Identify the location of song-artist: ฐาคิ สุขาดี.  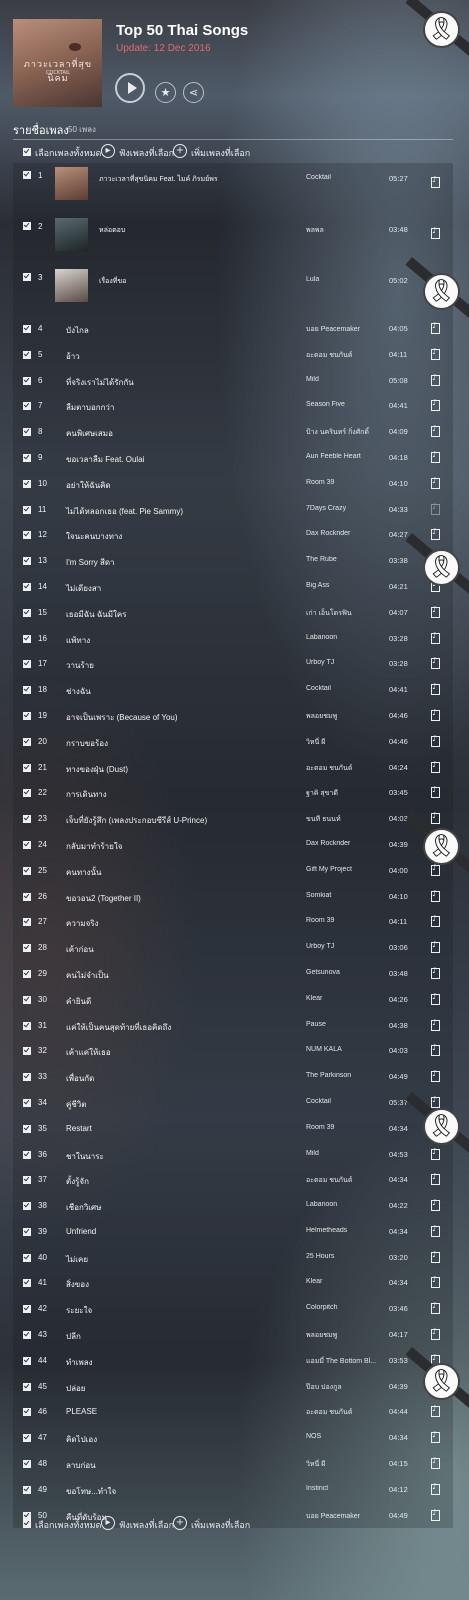
(351, 793).